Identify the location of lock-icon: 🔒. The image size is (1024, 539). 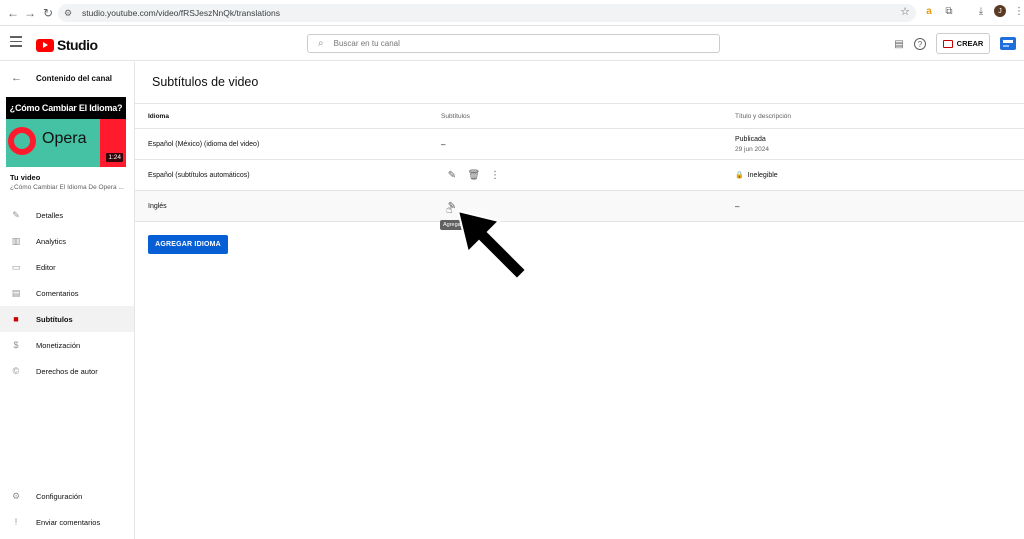
(739, 175).